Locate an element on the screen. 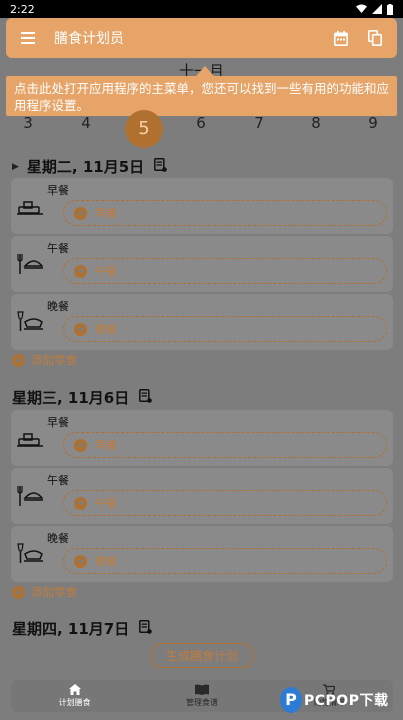 Image resolution: width=403 pixels, height=720 pixels. date-item: 3 is located at coordinates (28, 123).